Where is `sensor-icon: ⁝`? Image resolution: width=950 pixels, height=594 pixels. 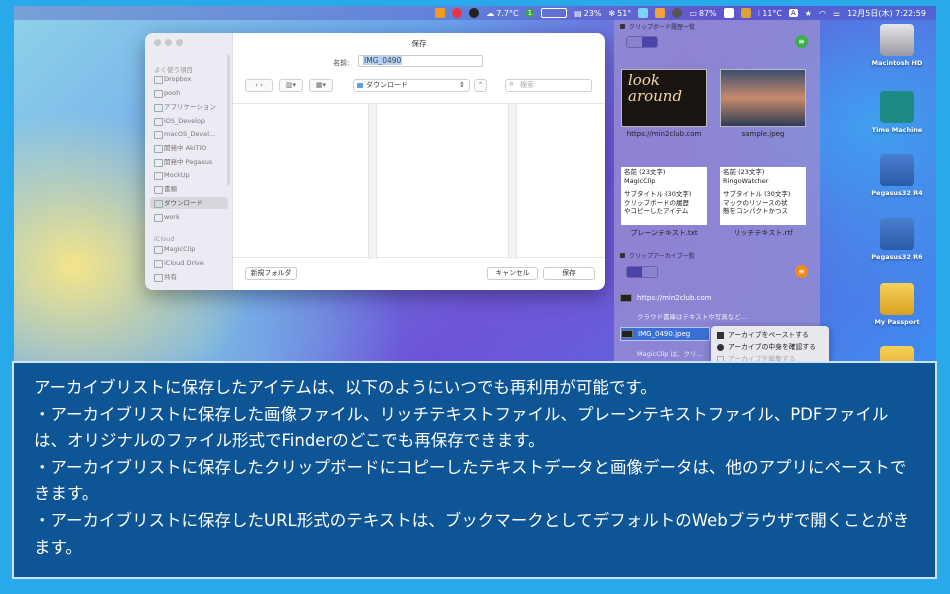
sensor-icon: ⁝ is located at coordinates (759, 13).